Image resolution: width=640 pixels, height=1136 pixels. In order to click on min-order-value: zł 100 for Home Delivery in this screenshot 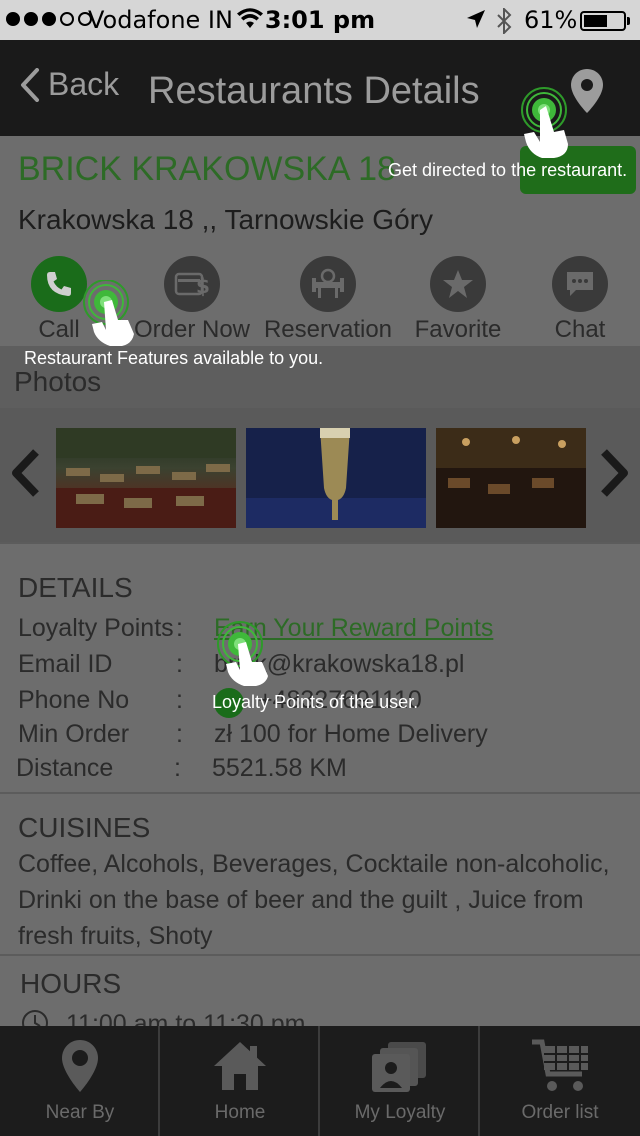, I will do `click(351, 734)`.